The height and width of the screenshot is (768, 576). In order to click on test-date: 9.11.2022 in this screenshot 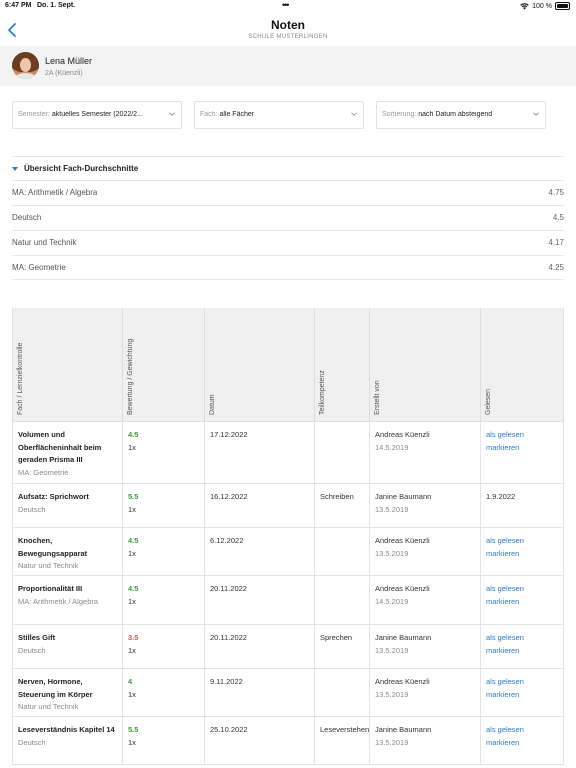, I will do `click(226, 681)`.